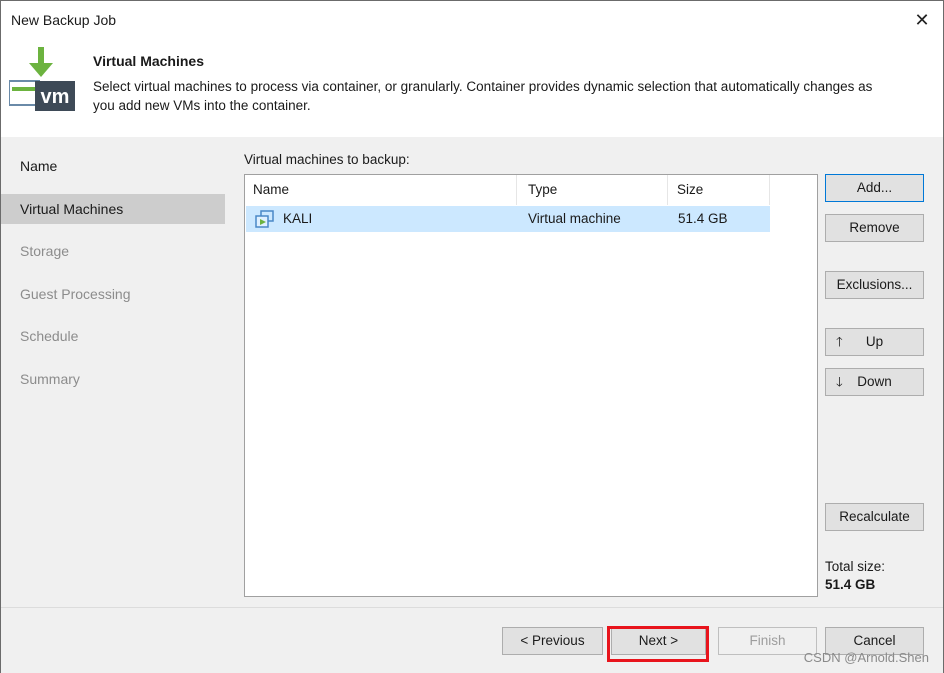 The height and width of the screenshot is (673, 944). I want to click on title-bar: New Backup Job ✕, so click(472, 20).